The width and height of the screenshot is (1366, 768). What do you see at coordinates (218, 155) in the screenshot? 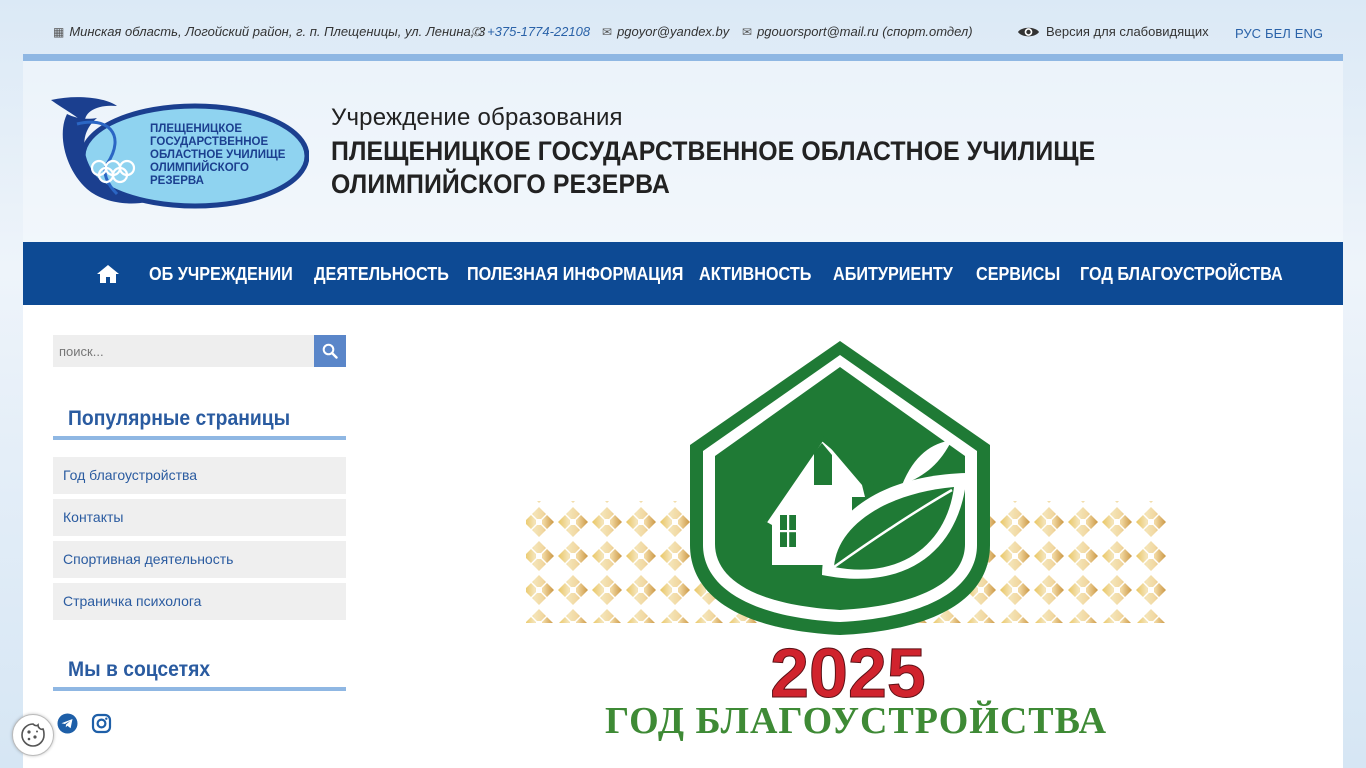
I see `logo-text-3: ОБЛАСТНОЕ УЧИЛИЩЕ` at bounding box center [218, 155].